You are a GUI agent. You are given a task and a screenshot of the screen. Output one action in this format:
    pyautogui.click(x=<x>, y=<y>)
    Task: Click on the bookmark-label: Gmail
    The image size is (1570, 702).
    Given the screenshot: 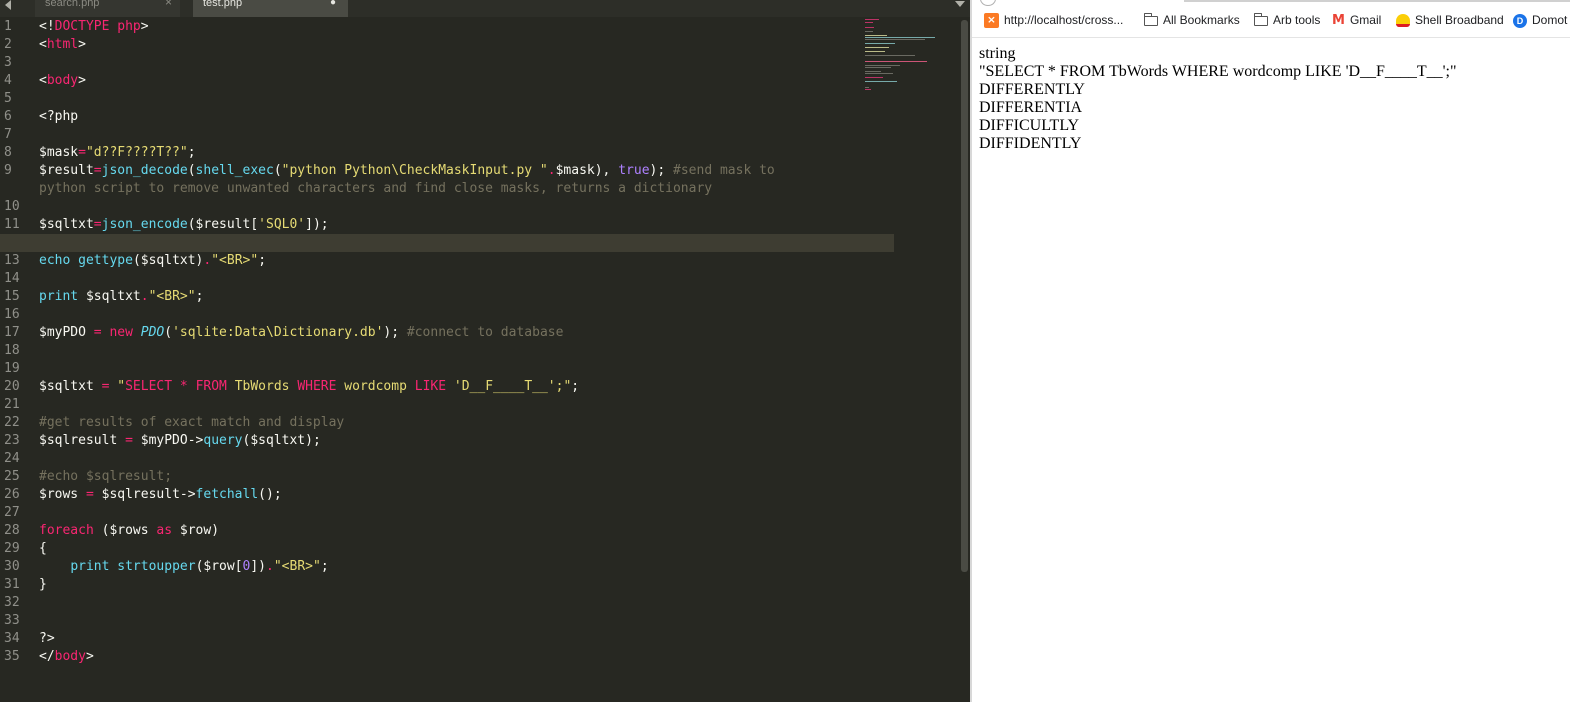 What is the action you would take?
    pyautogui.click(x=1365, y=20)
    